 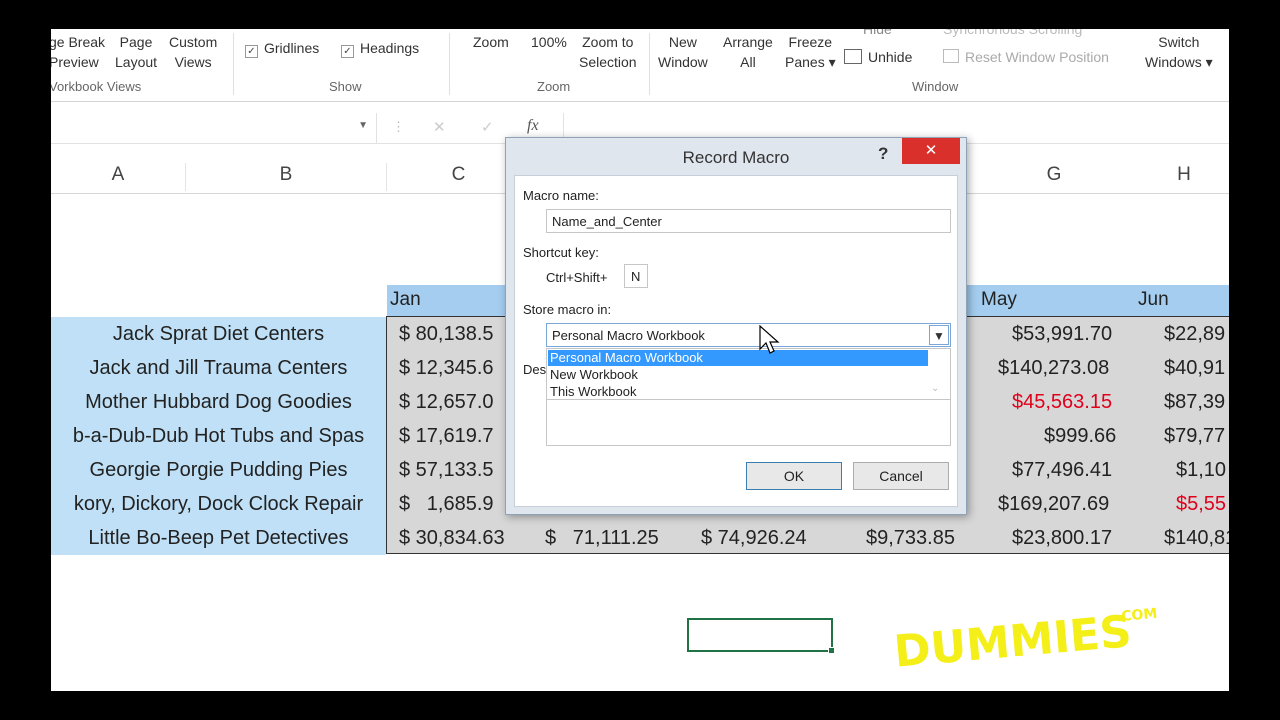 I want to click on dummies-watermark: DUMMIES .COM, so click(x=1025, y=636).